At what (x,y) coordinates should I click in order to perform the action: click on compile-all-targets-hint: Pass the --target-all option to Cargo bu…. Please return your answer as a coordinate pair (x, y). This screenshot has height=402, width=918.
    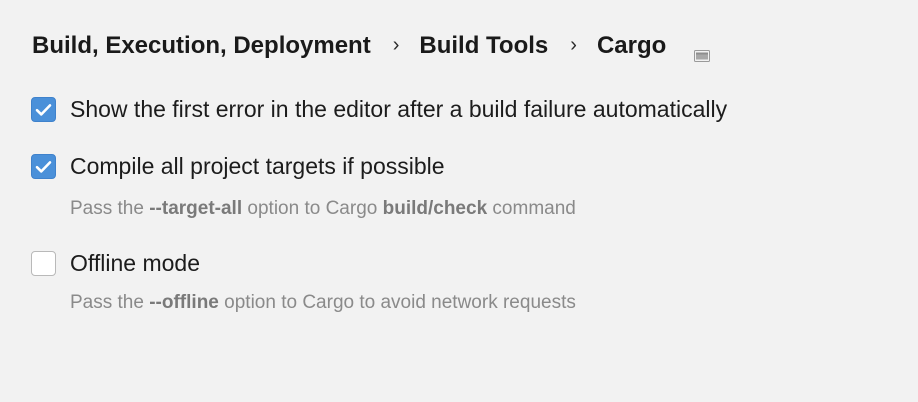
    Looking at the image, I should click on (323, 209).